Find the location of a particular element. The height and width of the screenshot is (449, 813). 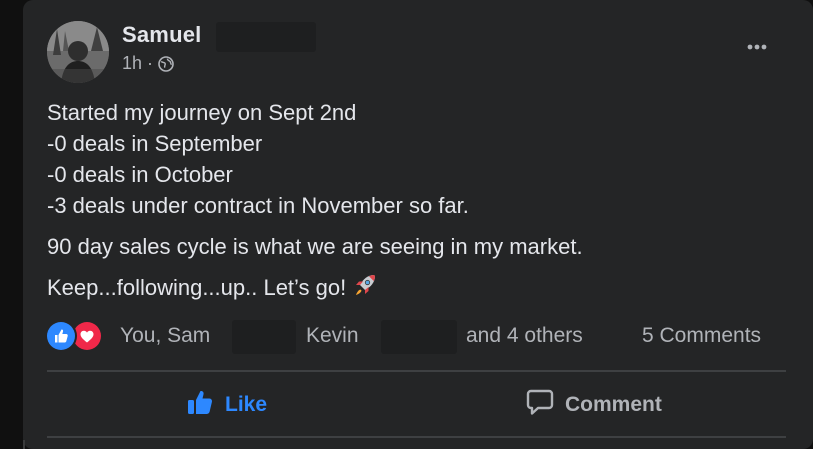

comment-button-label: Comment is located at coordinates (613, 404).